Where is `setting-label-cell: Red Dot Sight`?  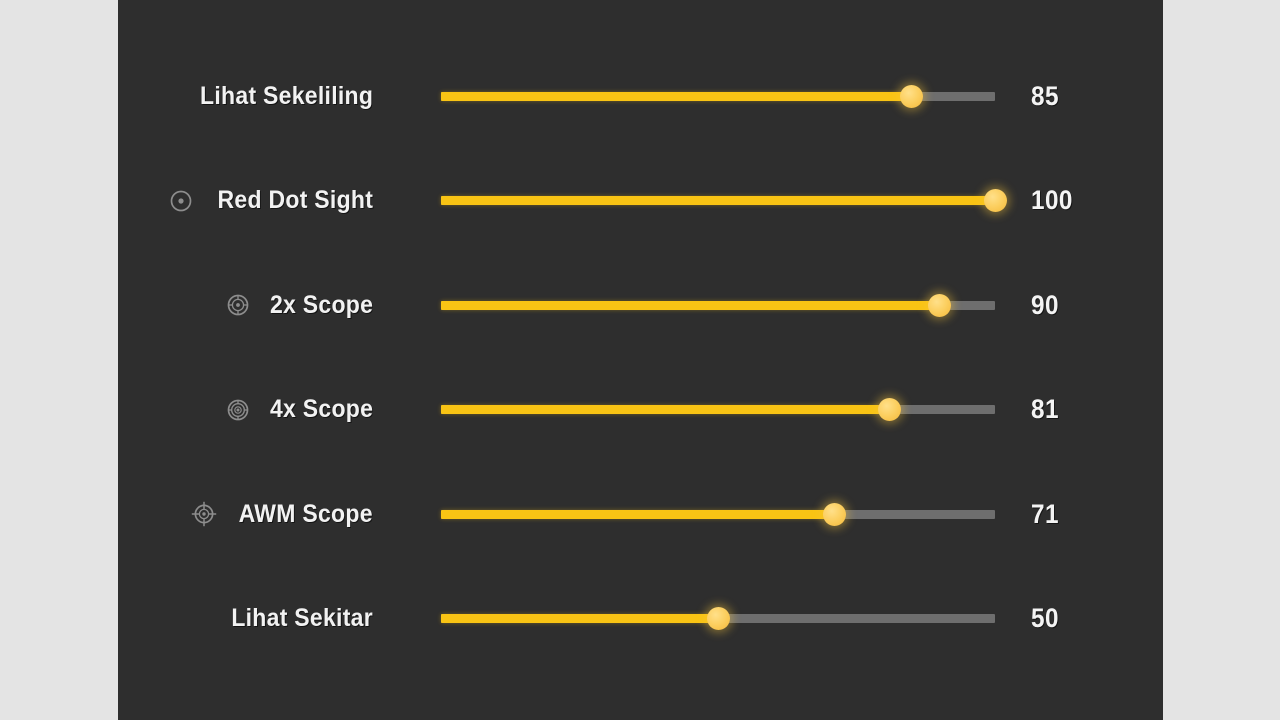
setting-label-cell: Red Dot Sight is located at coordinates (245, 201).